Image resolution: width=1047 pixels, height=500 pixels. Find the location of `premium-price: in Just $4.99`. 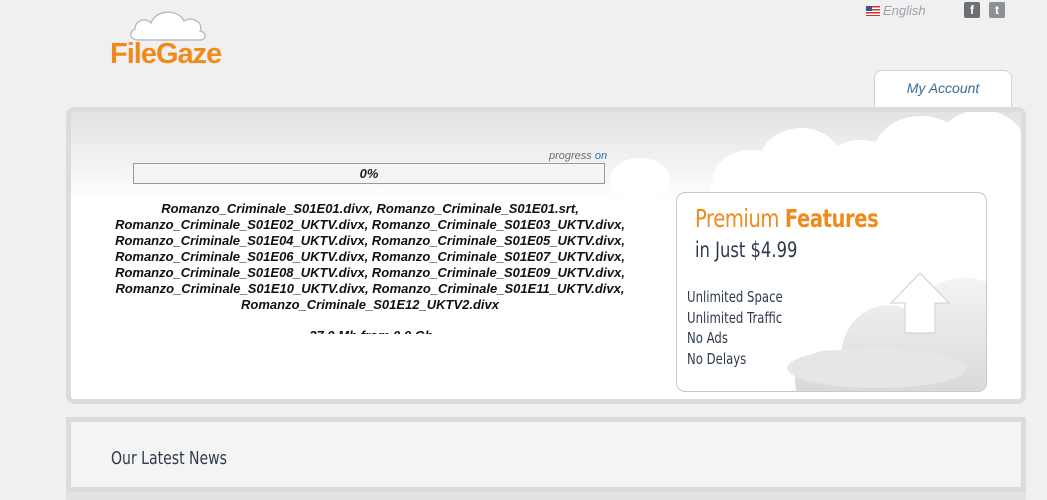

premium-price: in Just $4.99 is located at coordinates (746, 250).